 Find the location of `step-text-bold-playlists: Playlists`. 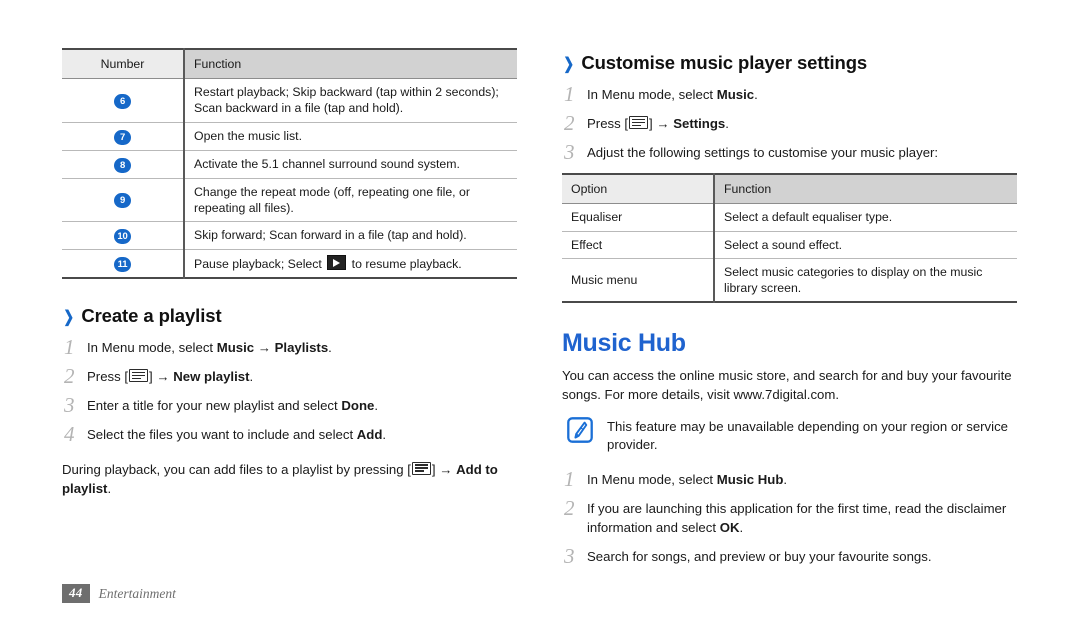

step-text-bold-playlists: Playlists is located at coordinates (301, 348).